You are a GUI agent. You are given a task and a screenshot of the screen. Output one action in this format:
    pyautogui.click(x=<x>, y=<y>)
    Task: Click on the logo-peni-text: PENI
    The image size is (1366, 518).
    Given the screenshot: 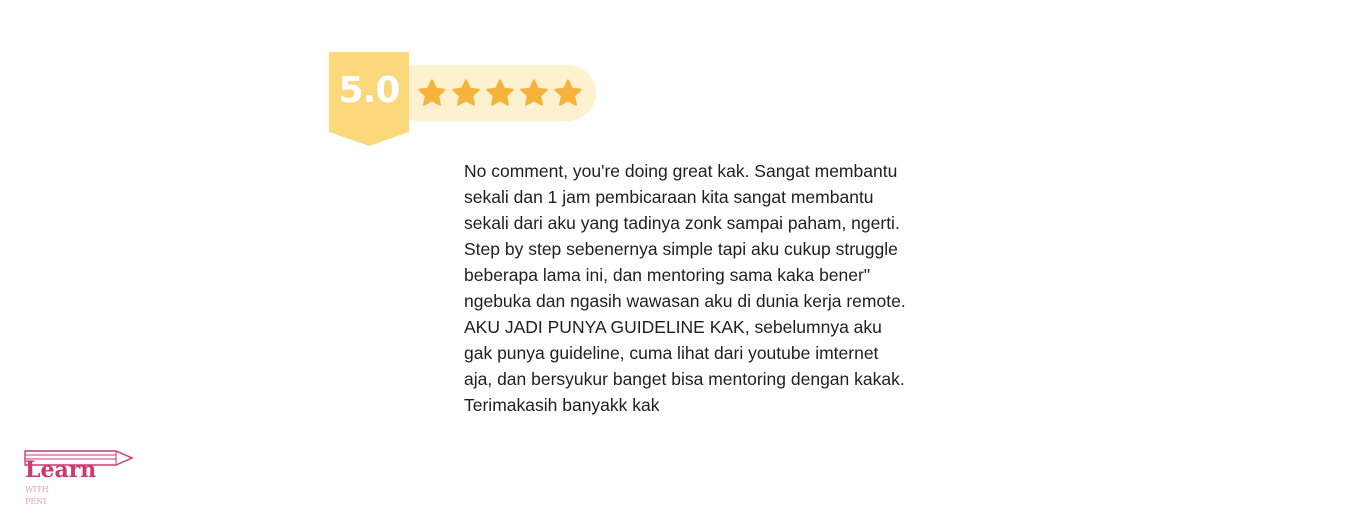 What is the action you would take?
    pyautogui.click(x=36, y=501)
    